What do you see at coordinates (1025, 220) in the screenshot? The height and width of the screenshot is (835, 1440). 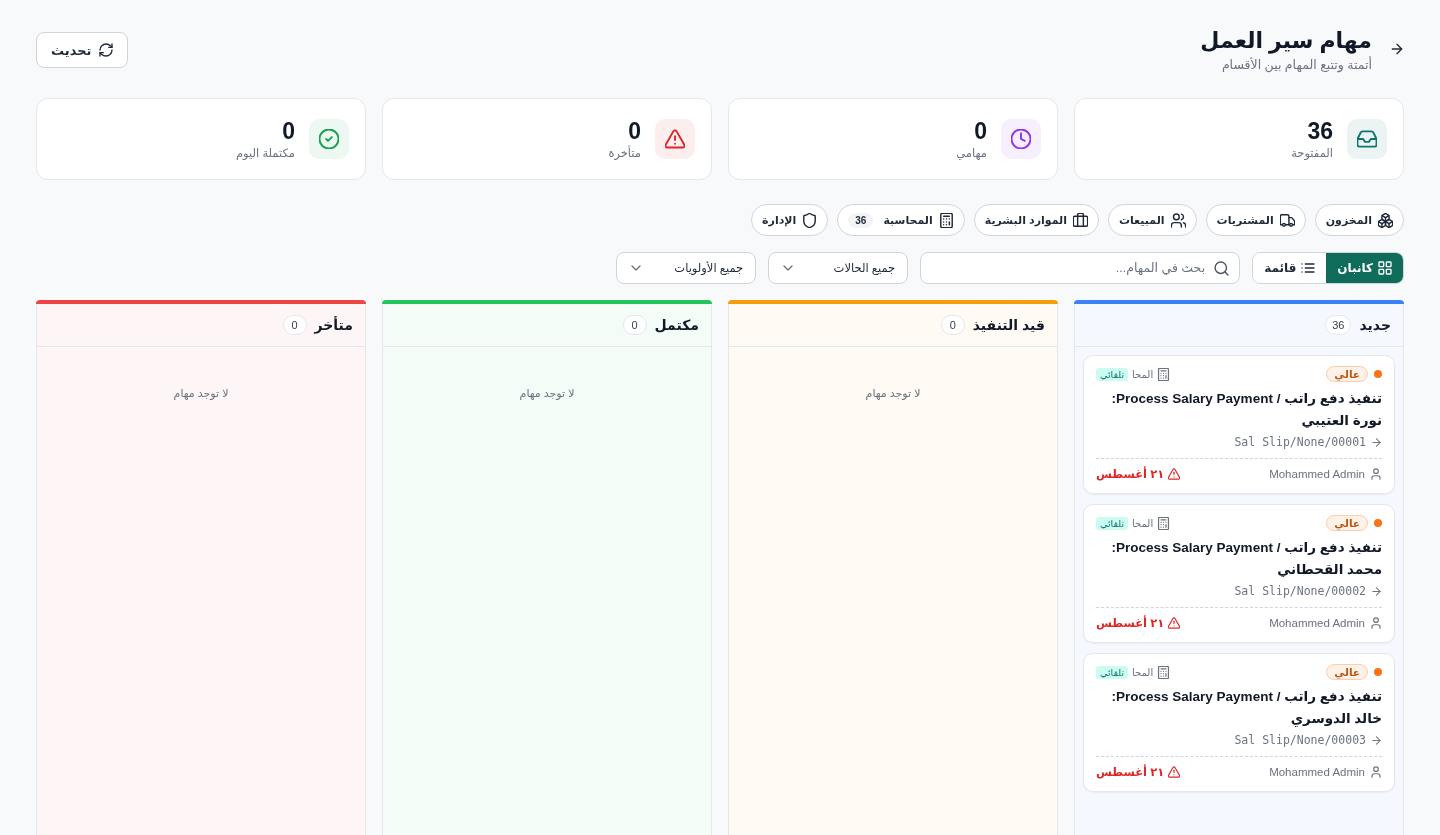 I see `department-label: الموارد البشرية` at bounding box center [1025, 220].